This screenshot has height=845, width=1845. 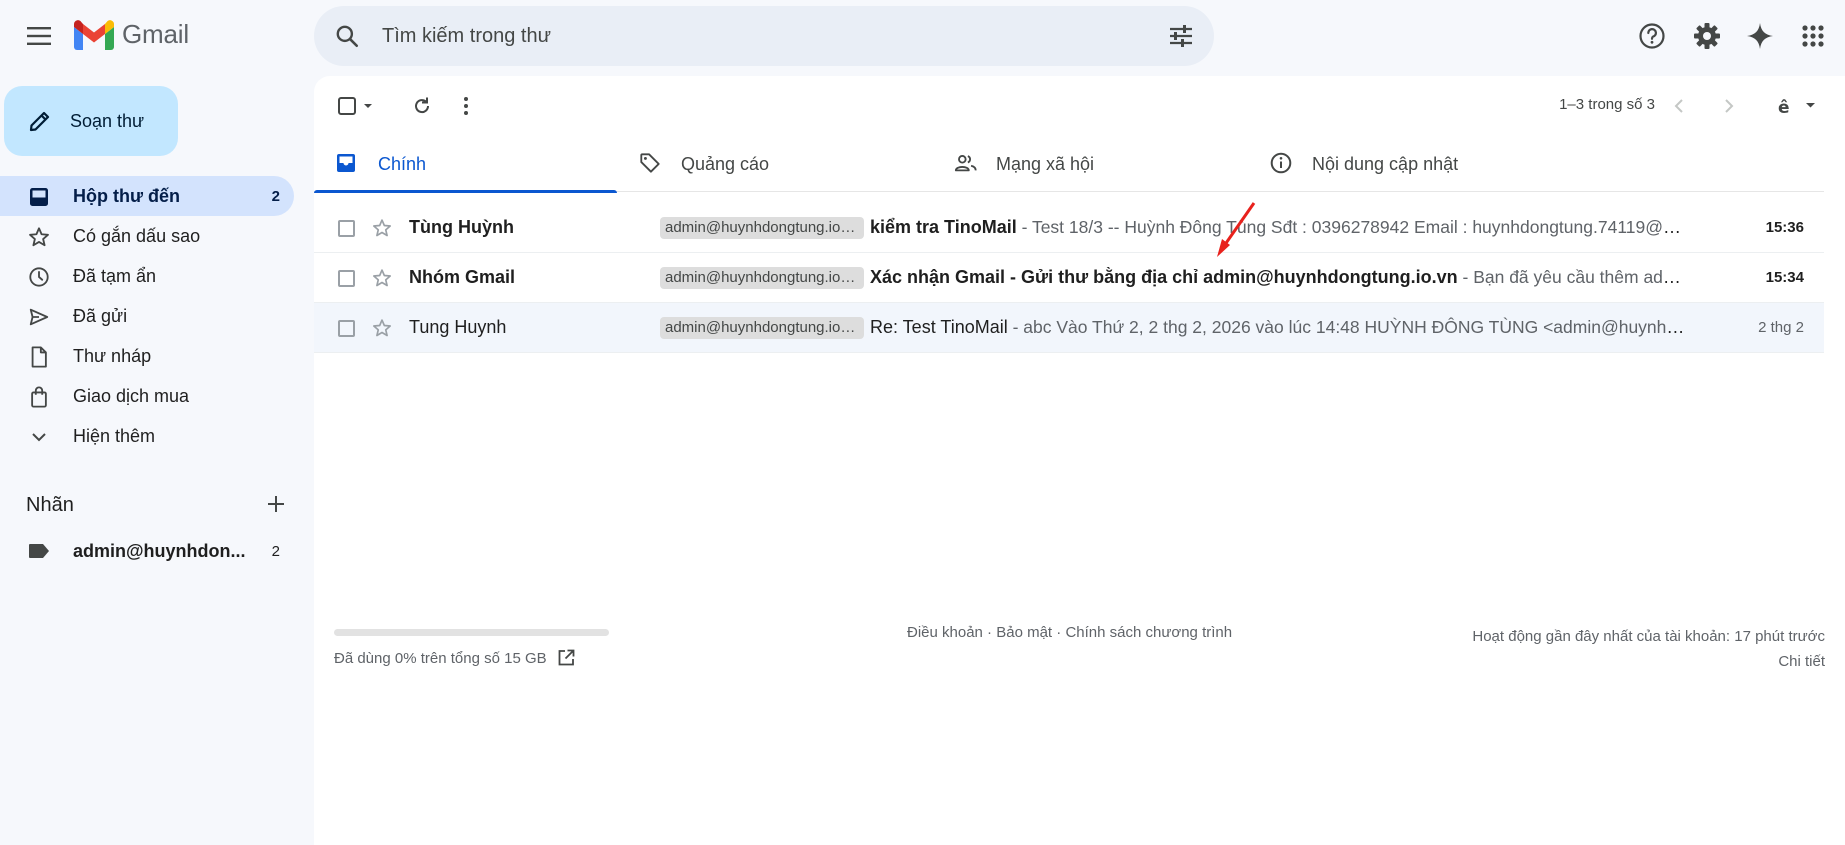 I want to click on tab-updates: Nội dung cập nhật, so click(x=1399, y=164).